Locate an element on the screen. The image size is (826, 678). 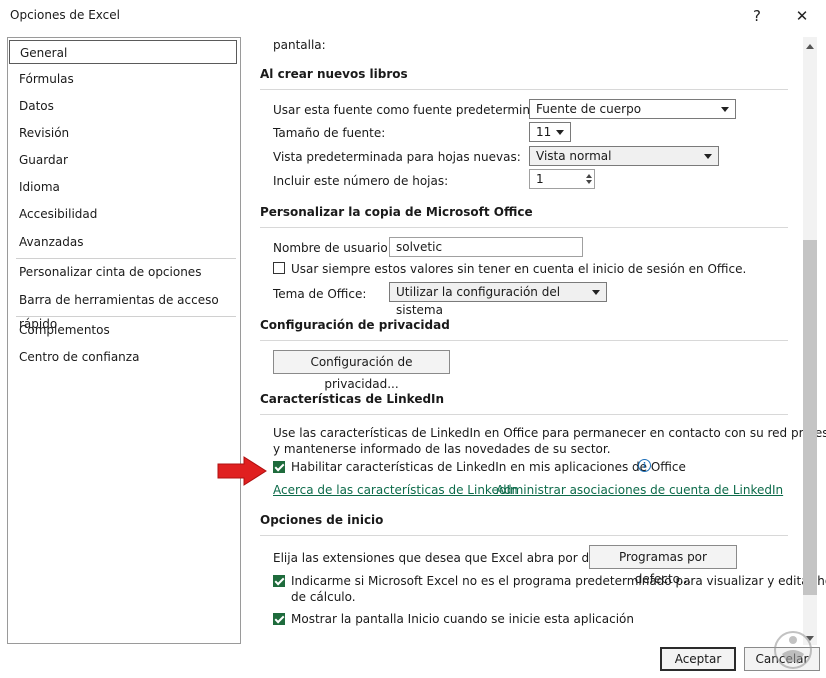
red-arrow-icon is located at coordinates (242, 471).